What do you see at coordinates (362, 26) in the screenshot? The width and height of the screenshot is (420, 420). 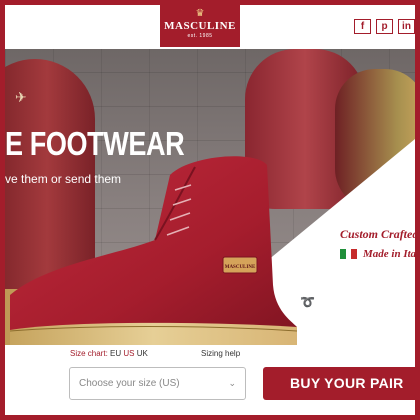 I see `facebook-icon: f` at bounding box center [362, 26].